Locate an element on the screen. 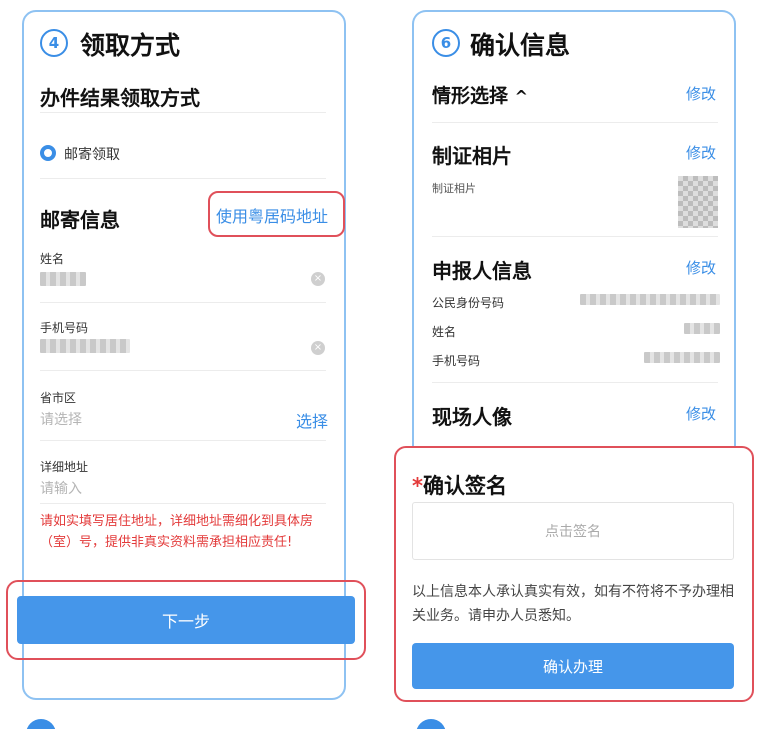 The height and width of the screenshot is (729, 766). pickup-option-mail: 邮寄领取 is located at coordinates (92, 154).